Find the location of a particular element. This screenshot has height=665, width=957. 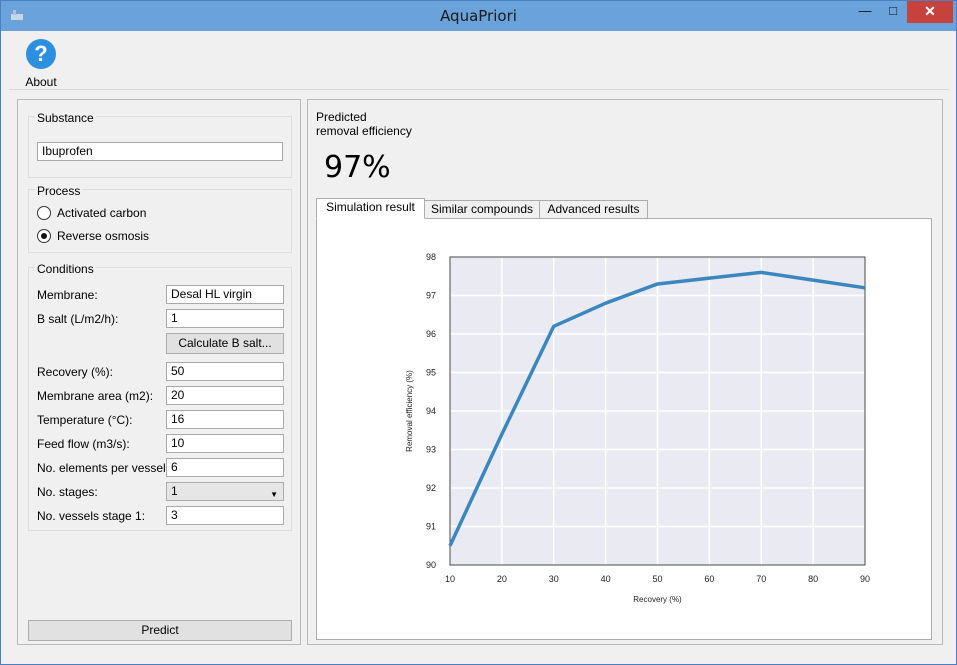

bsalt-label: B salt (L/m2/h): is located at coordinates (78, 319).